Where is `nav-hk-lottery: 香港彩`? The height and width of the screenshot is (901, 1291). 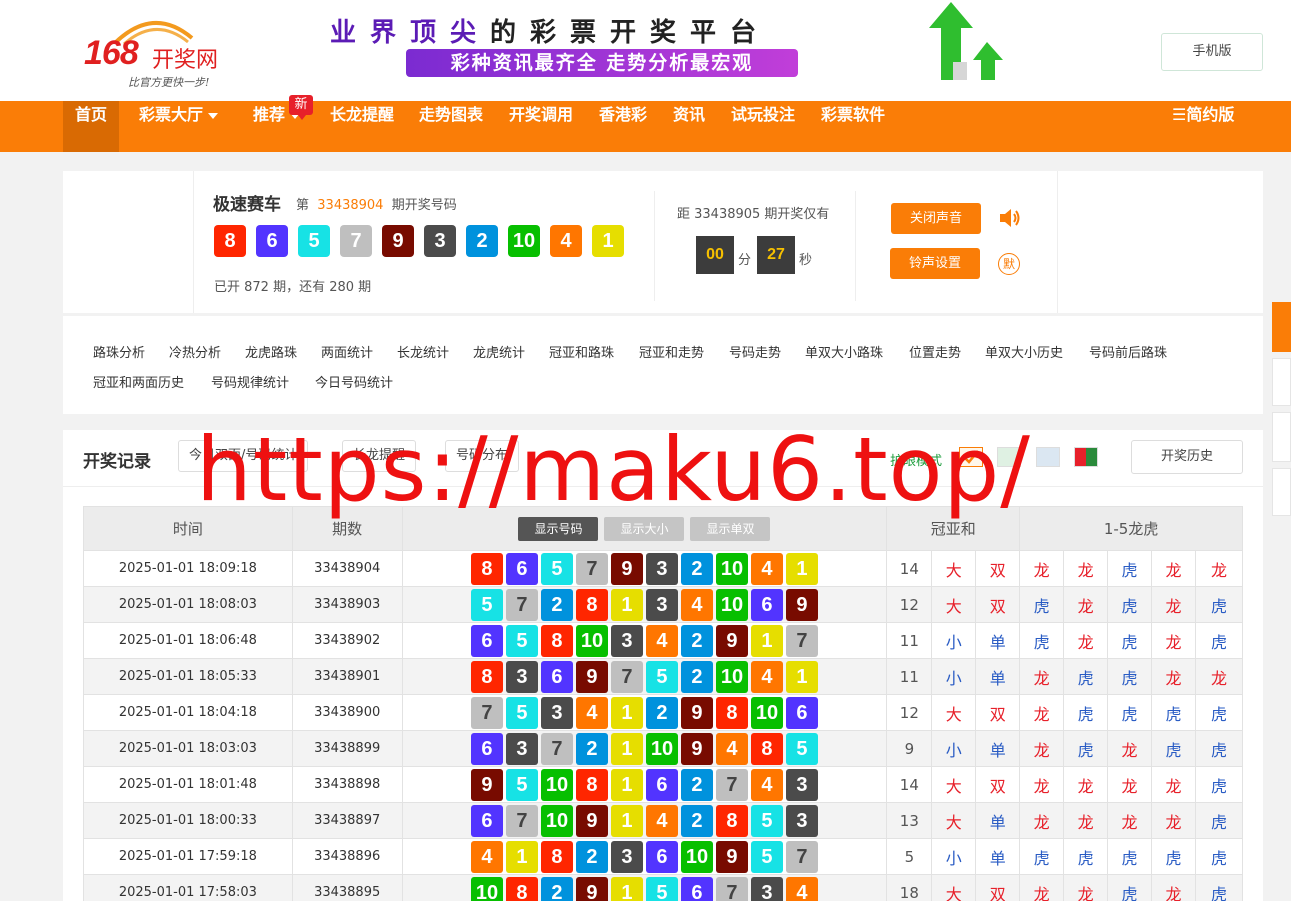 nav-hk-lottery: 香港彩 is located at coordinates (623, 126).